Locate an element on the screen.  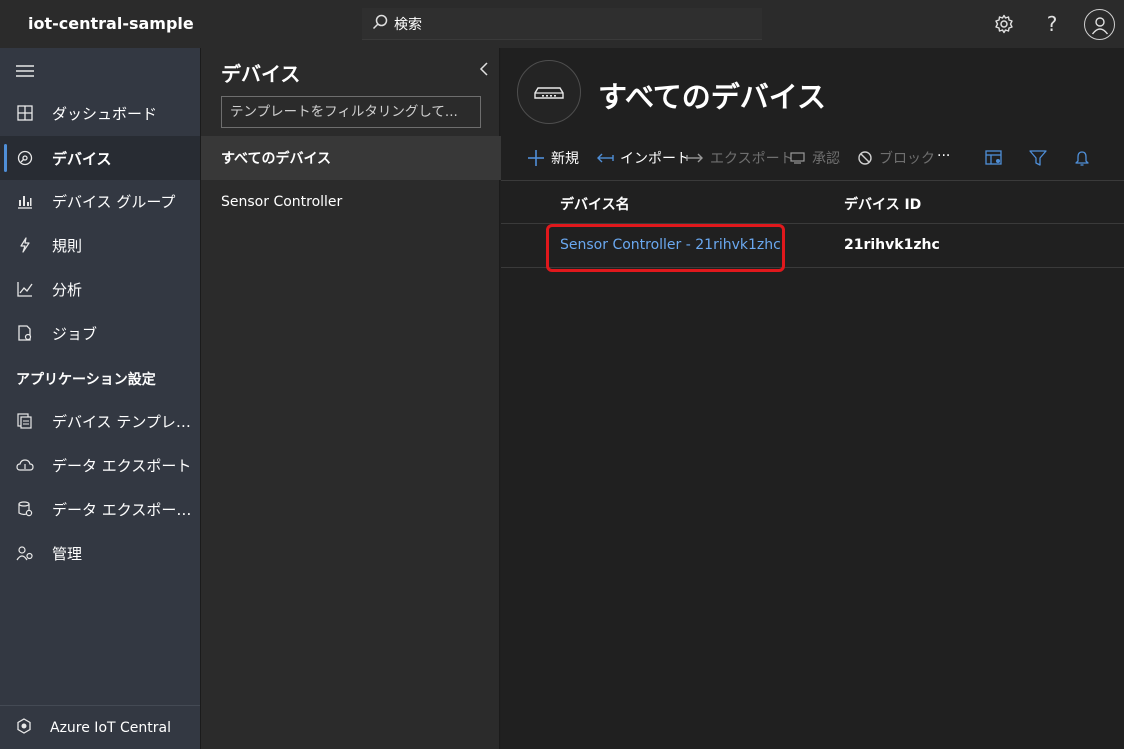
jobs-icon is located at coordinates (25, 333).